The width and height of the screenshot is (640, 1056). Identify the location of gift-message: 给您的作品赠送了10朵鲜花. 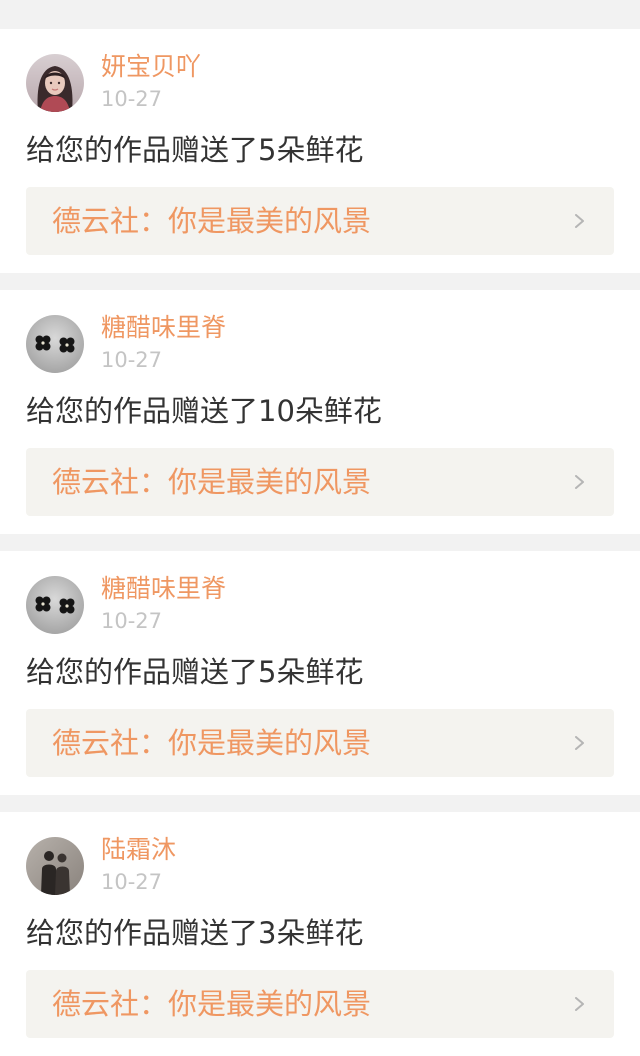
(204, 411).